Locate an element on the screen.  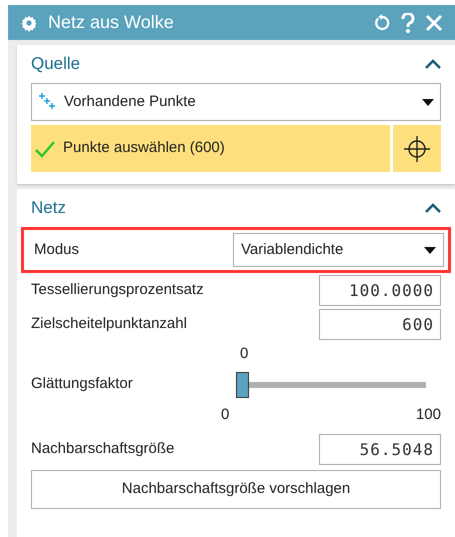
slider-min-label: 0 is located at coordinates (225, 414).